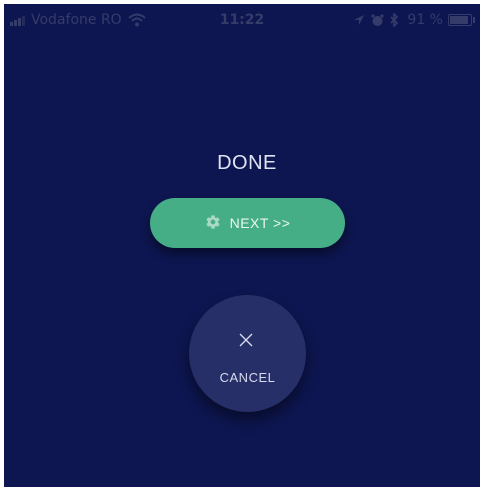 This screenshot has width=484, height=491. I want to click on bluetooth-icon, so click(394, 20).